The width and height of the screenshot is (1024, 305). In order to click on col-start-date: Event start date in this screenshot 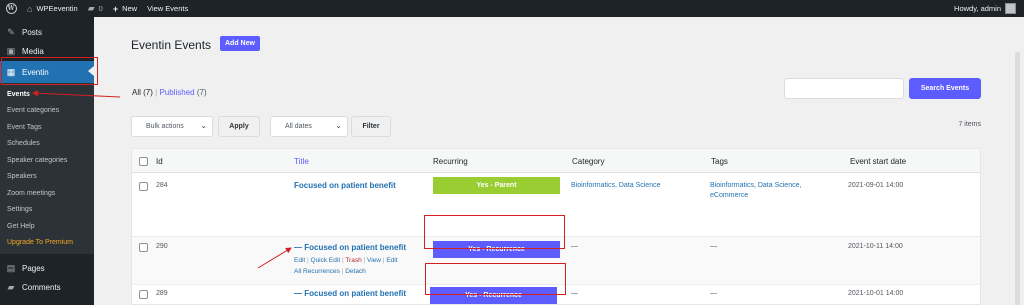, I will do `click(878, 161)`.